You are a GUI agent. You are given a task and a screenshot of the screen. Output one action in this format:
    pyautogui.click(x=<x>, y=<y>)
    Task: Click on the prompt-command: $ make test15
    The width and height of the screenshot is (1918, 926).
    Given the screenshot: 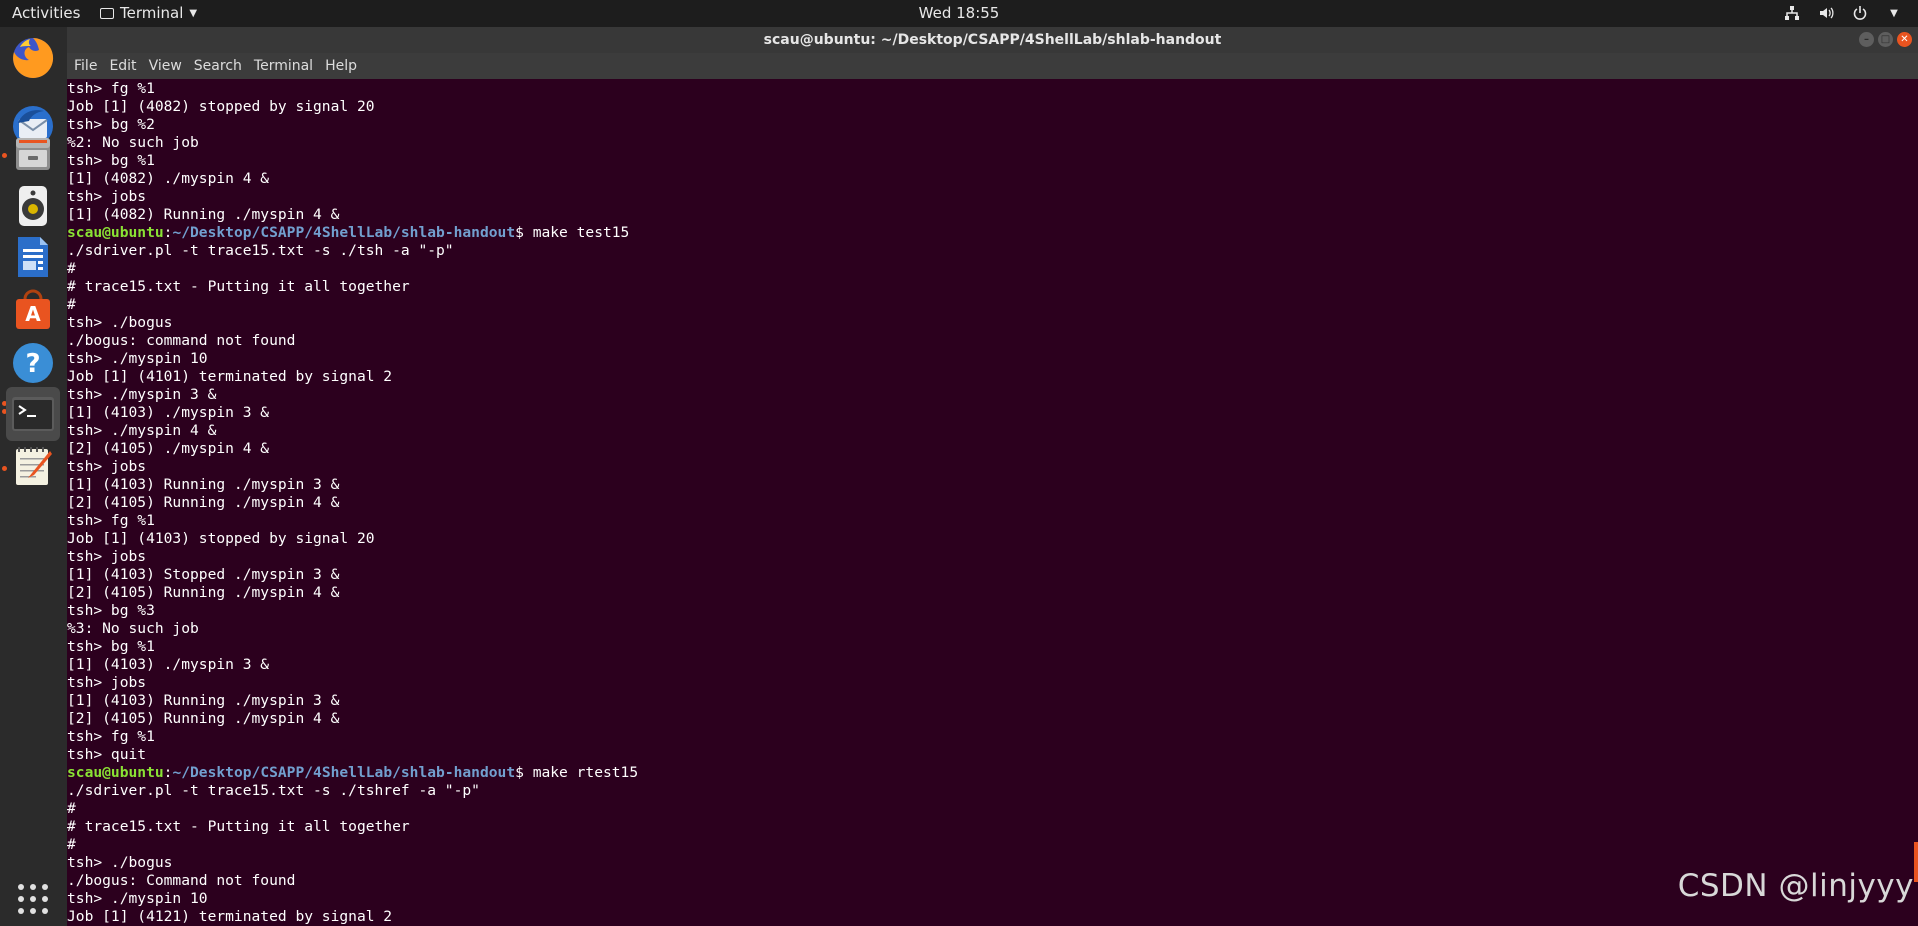 What is the action you would take?
    pyautogui.click(x=572, y=232)
    